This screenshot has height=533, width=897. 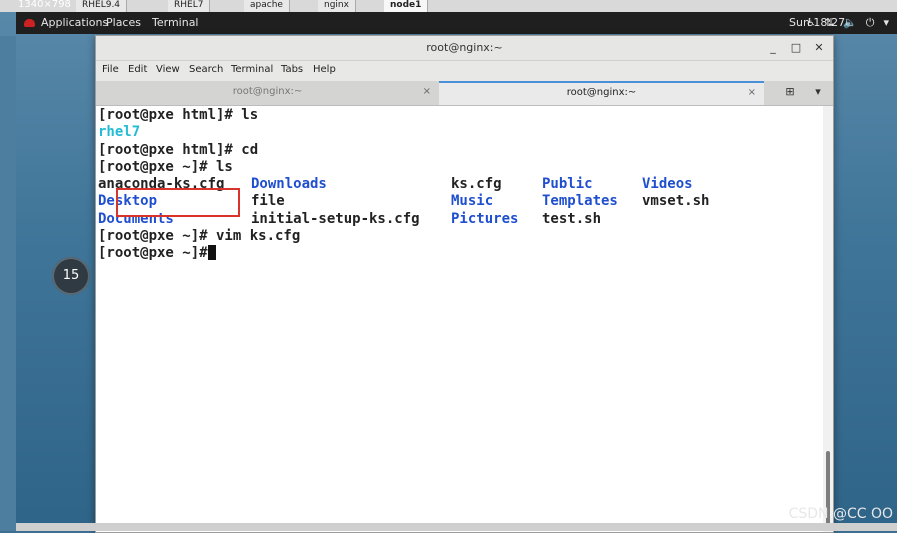 I want to click on listing-entry: Pictures, so click(x=485, y=219).